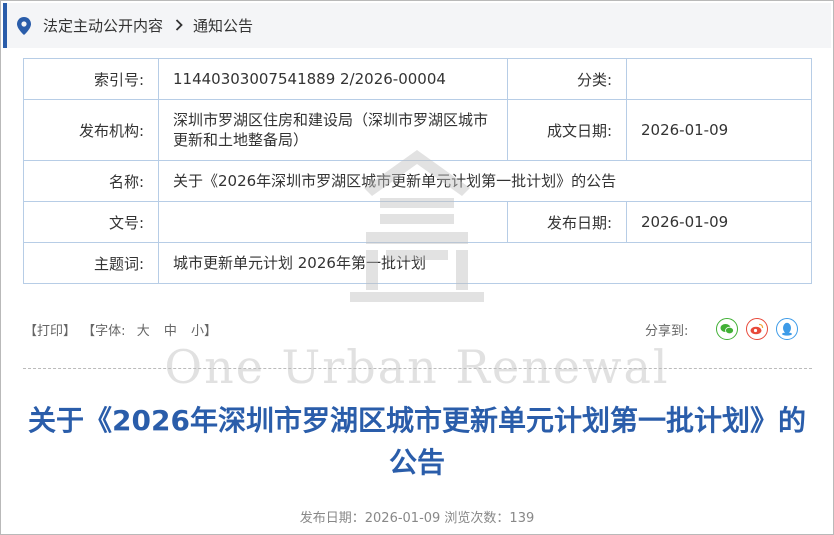  What do you see at coordinates (91, 263) in the screenshot?
I see `keywords-label: 主题词:` at bounding box center [91, 263].